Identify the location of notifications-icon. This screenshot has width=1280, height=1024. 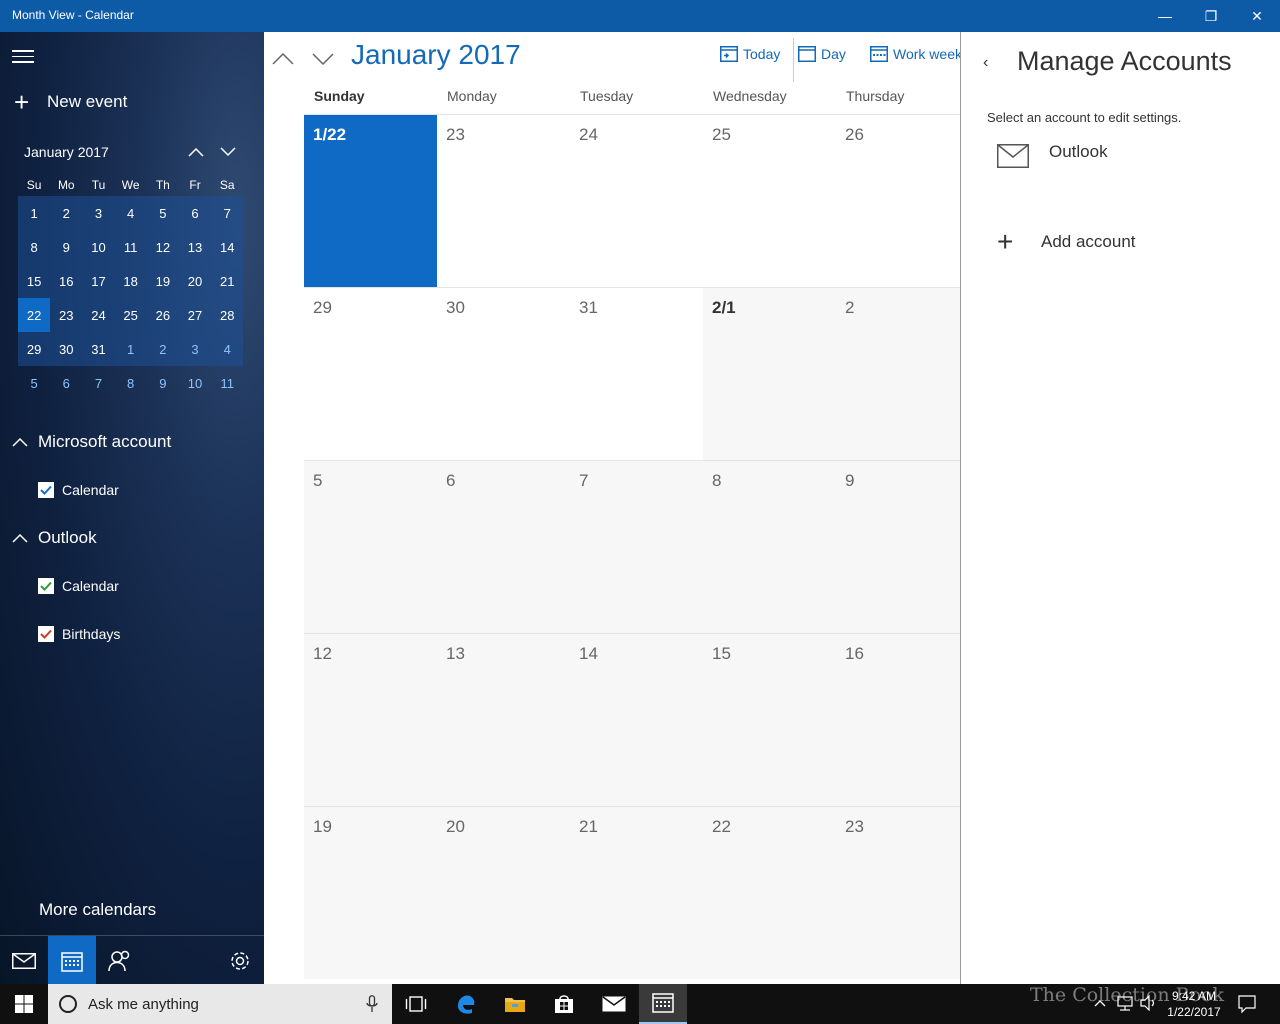
(1247, 1009).